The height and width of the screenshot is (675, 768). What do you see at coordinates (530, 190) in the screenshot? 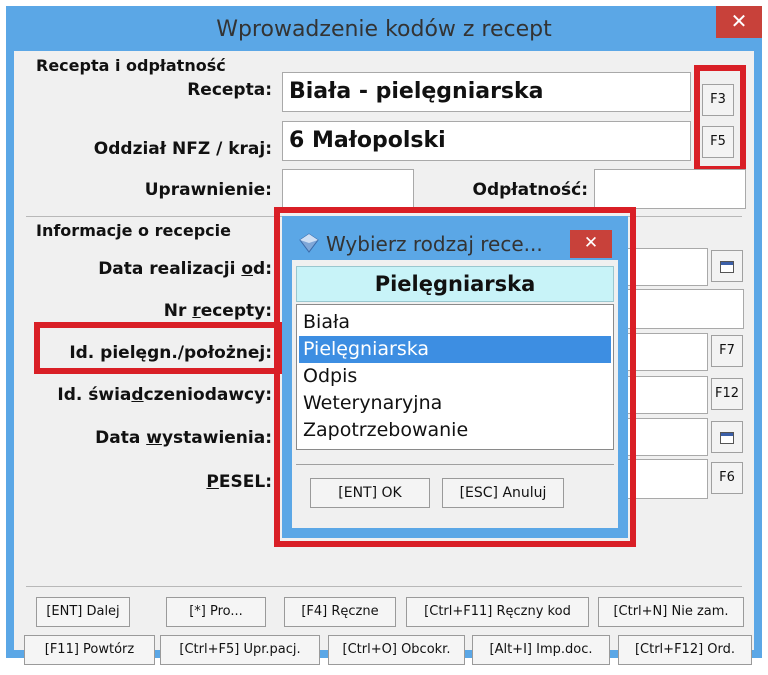
I see `odplatnosc-label: Odpłatność:` at bounding box center [530, 190].